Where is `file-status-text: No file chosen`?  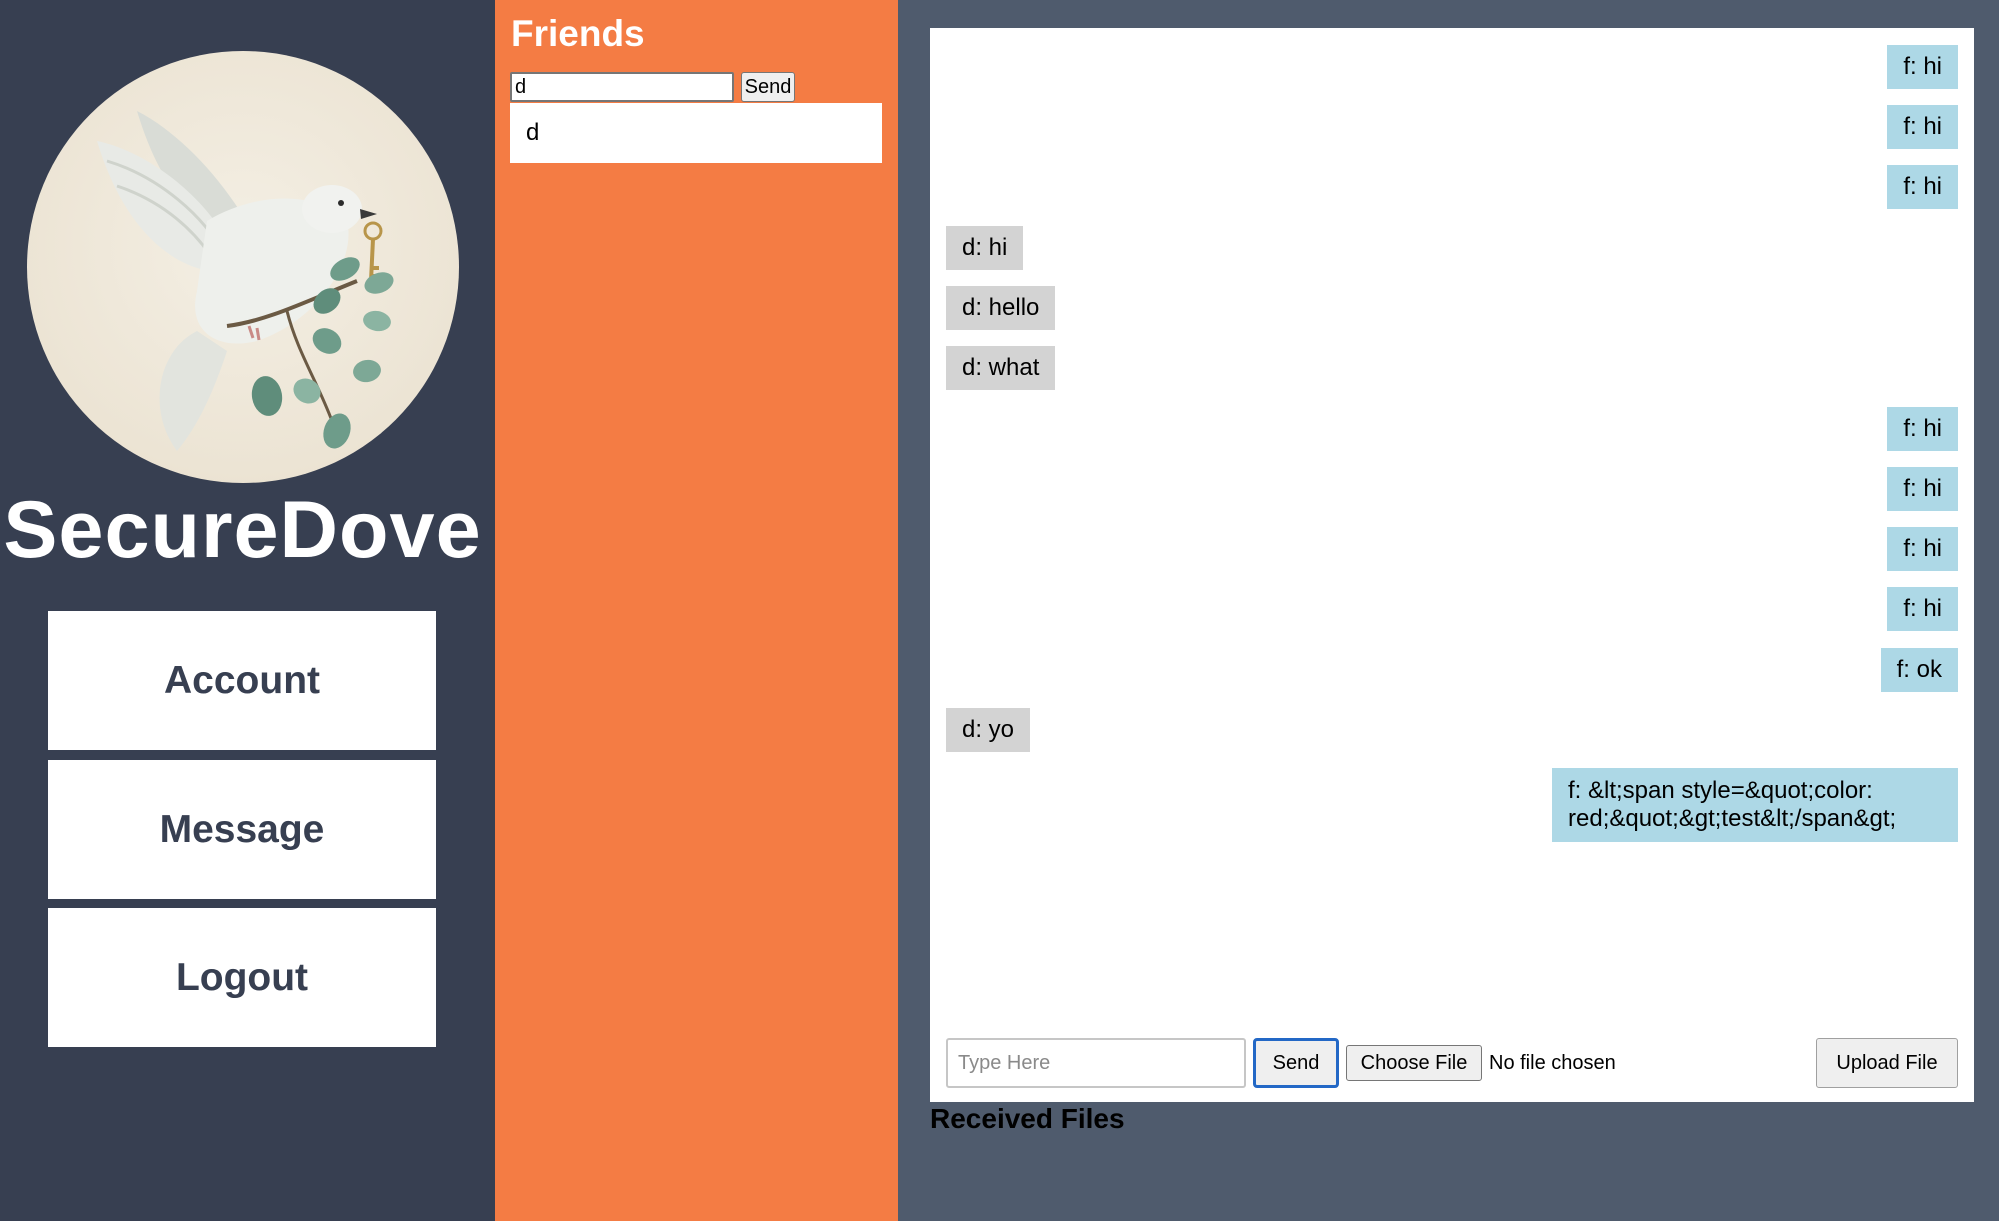
file-status-text: No file chosen is located at coordinates (1552, 1063).